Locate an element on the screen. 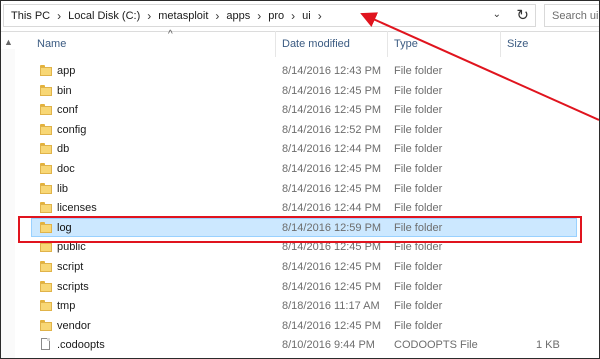 This screenshot has width=600, height=359. arrow-line is located at coordinates (479, 66).